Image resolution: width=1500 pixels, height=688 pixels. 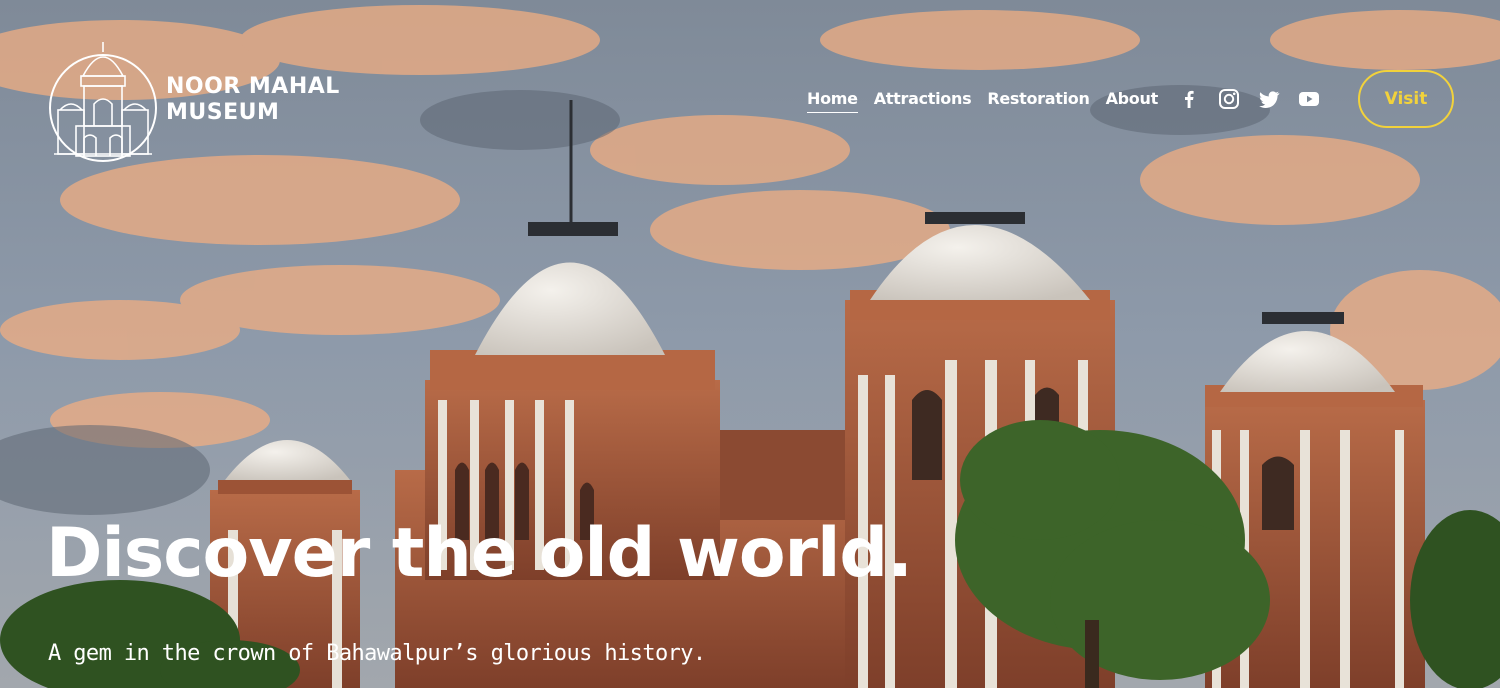 I want to click on instagram-icon, so click(x=1229, y=99).